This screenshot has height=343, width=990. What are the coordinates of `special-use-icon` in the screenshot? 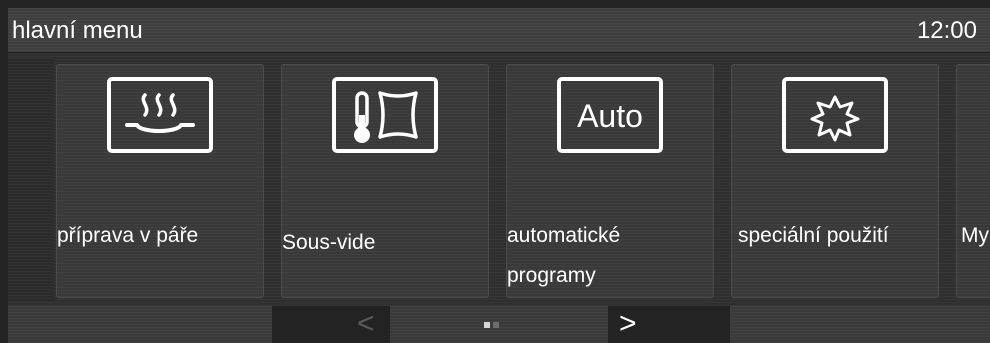 It's located at (835, 115).